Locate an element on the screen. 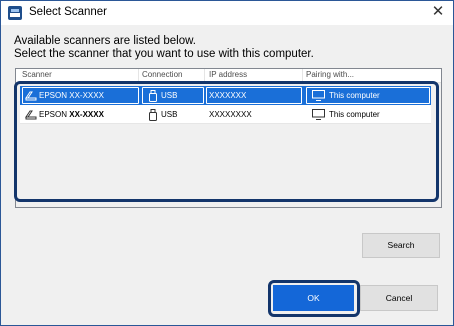 The width and height of the screenshot is (454, 326). scanner-row: EPSON XX-XXXX USB XXXXXXX This computer is located at coordinates (225, 95).